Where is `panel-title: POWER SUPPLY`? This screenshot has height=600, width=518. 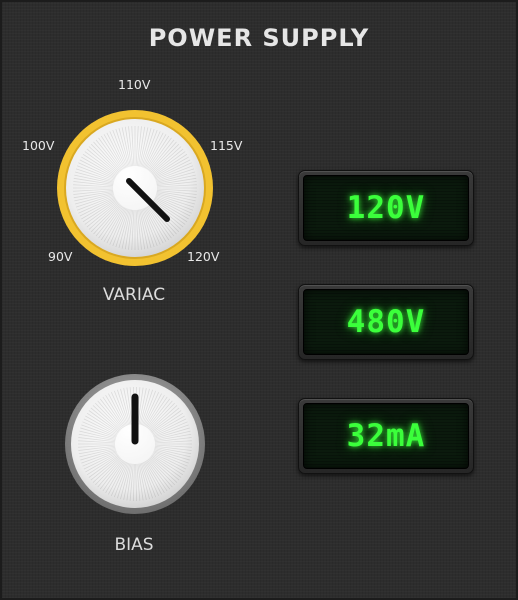 panel-title: POWER SUPPLY is located at coordinates (259, 38).